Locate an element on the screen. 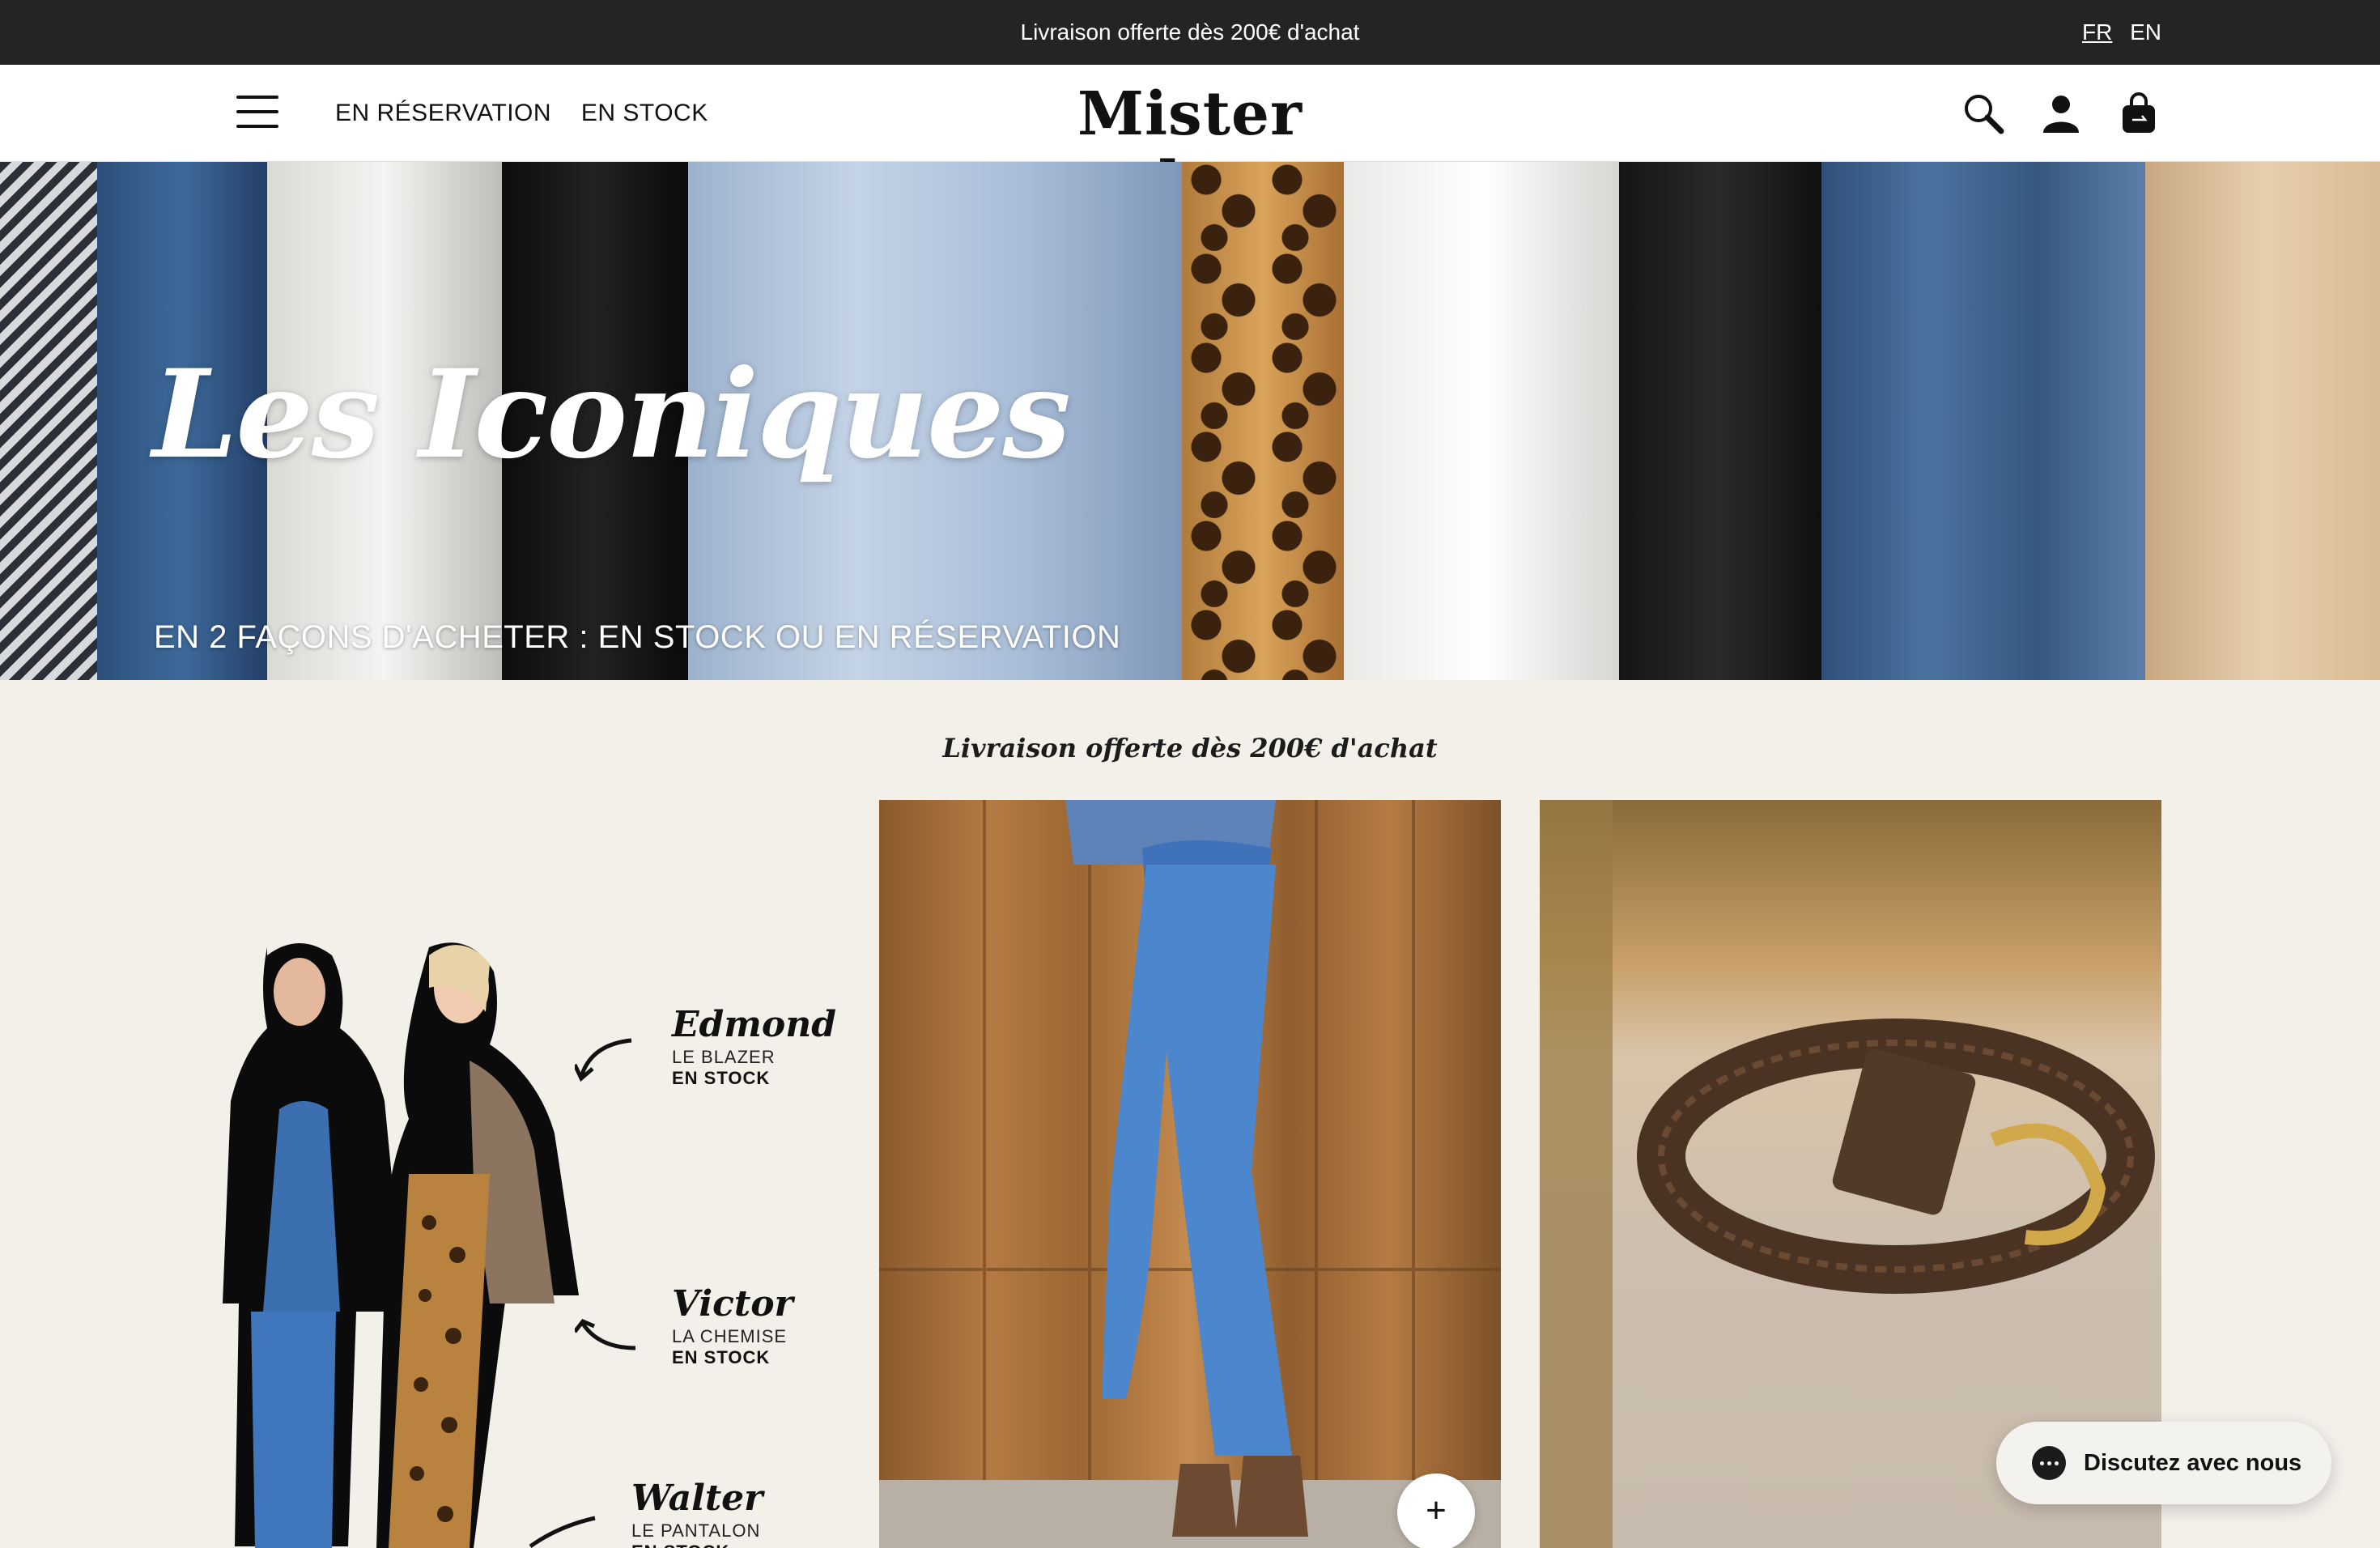 This screenshot has width=2380, height=1548. announcement-bar: Livraison offerte dès 200€ d'achat FR EN is located at coordinates (1190, 33).